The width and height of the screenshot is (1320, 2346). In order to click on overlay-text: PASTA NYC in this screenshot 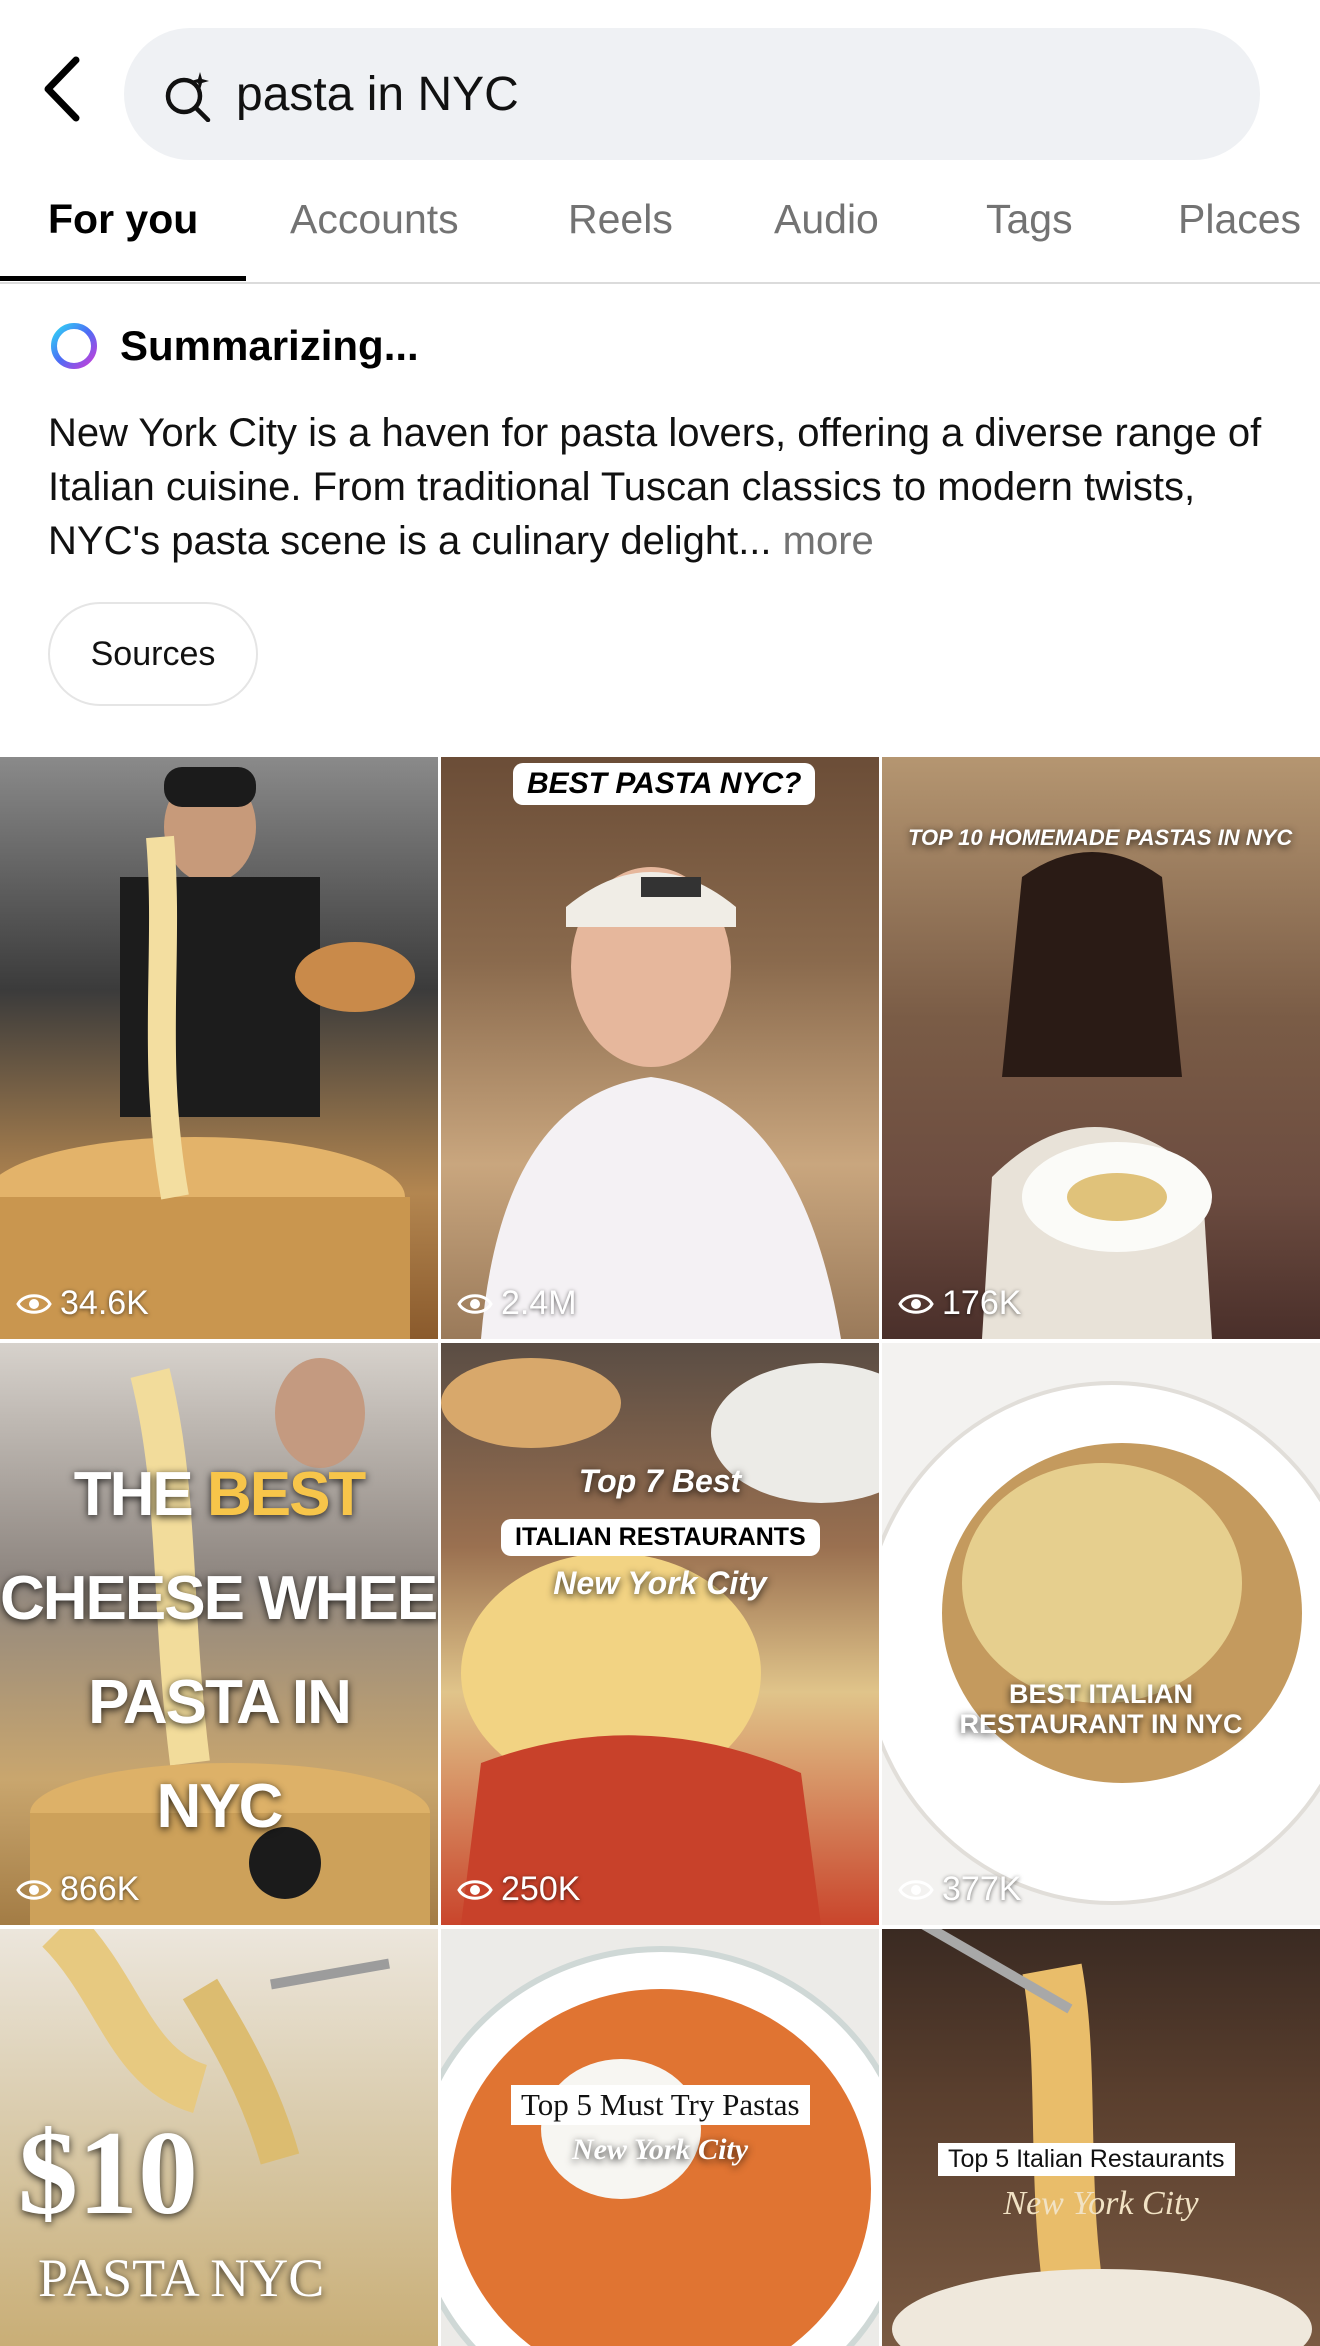, I will do `click(181, 2278)`.